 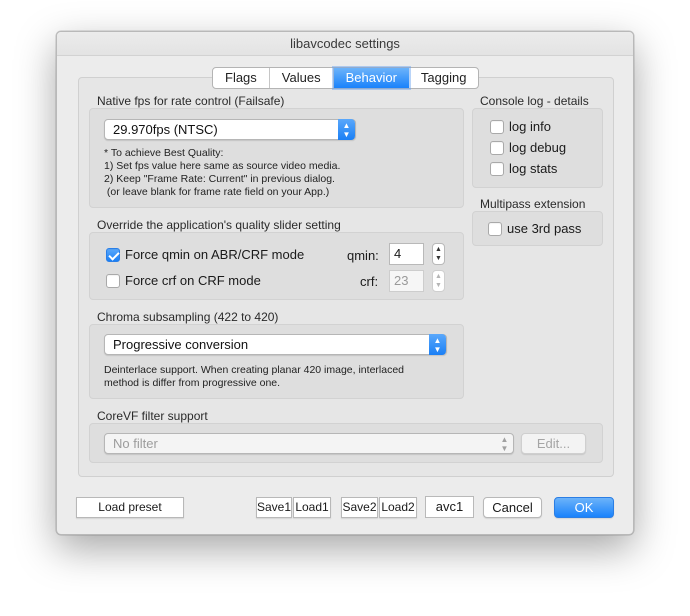 What do you see at coordinates (512, 507) in the screenshot?
I see `cancel-button: Cancel` at bounding box center [512, 507].